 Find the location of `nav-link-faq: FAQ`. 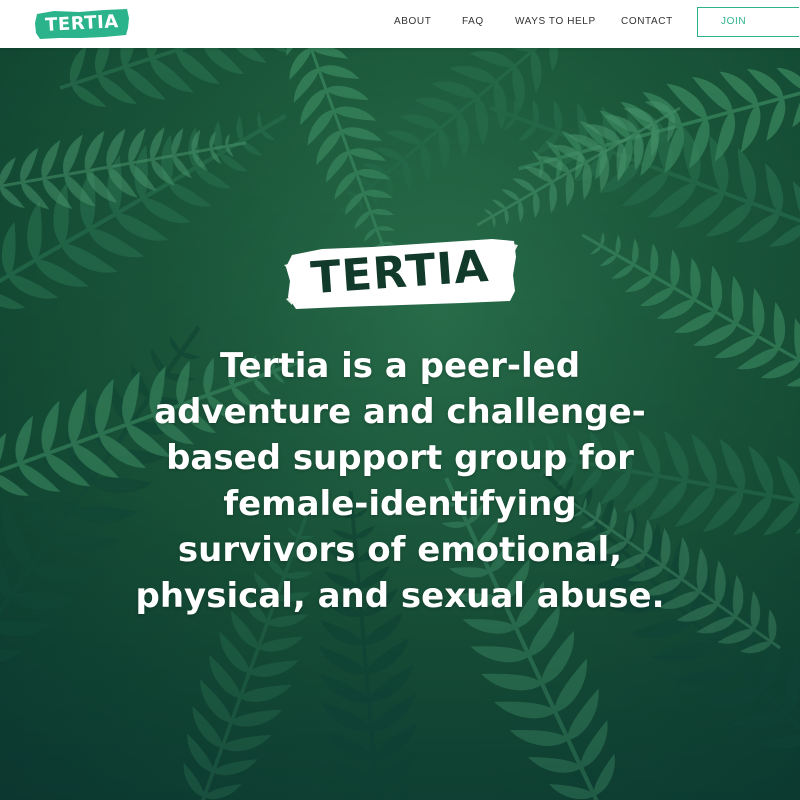

nav-link-faq: FAQ is located at coordinates (473, 21).